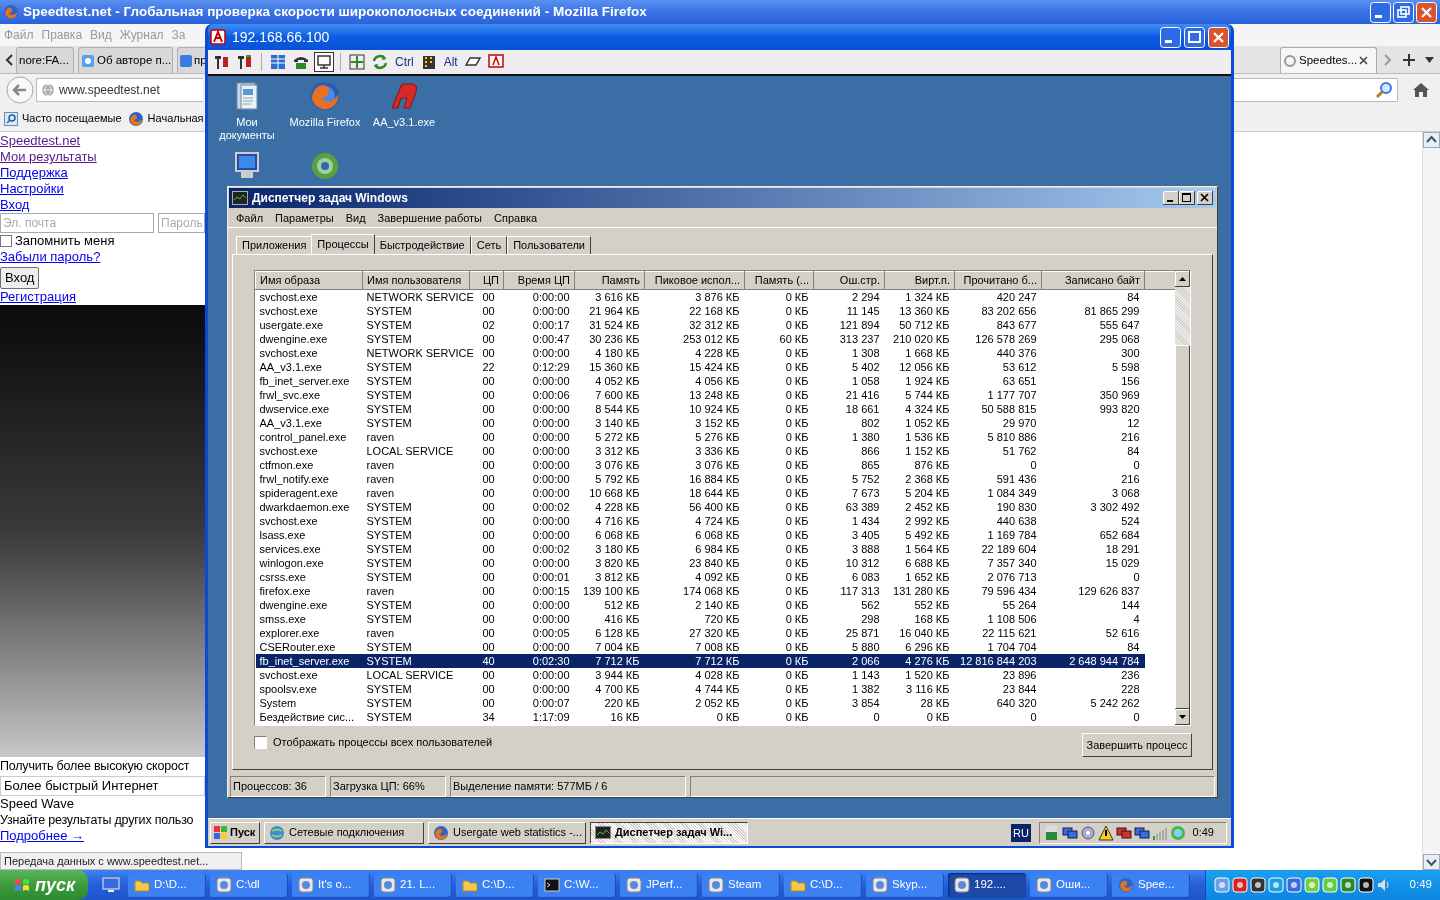  I want to click on minimize-icon, so click(1171, 197).